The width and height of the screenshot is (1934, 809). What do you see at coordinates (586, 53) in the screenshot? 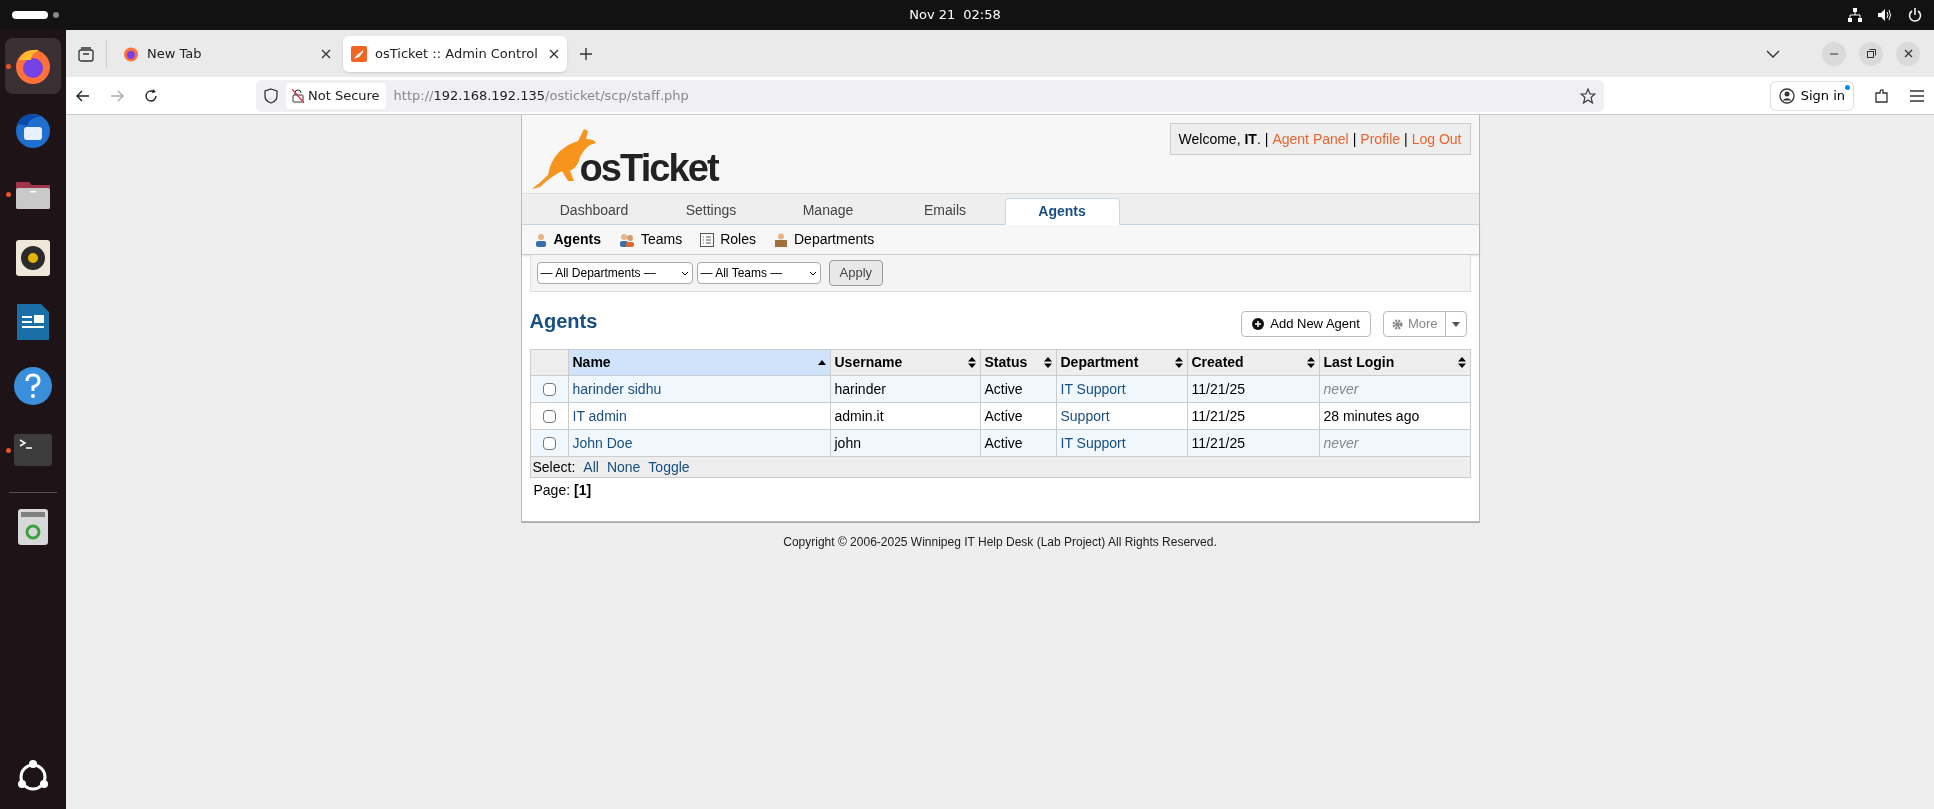
I see `new-tab-icon` at bounding box center [586, 53].